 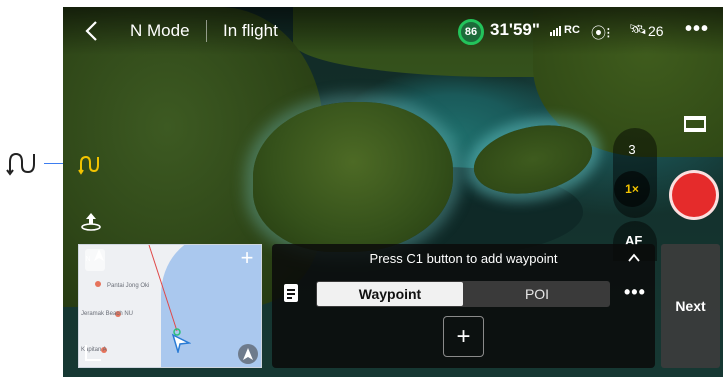 I want to click on battery-indicator: 86, so click(x=471, y=32).